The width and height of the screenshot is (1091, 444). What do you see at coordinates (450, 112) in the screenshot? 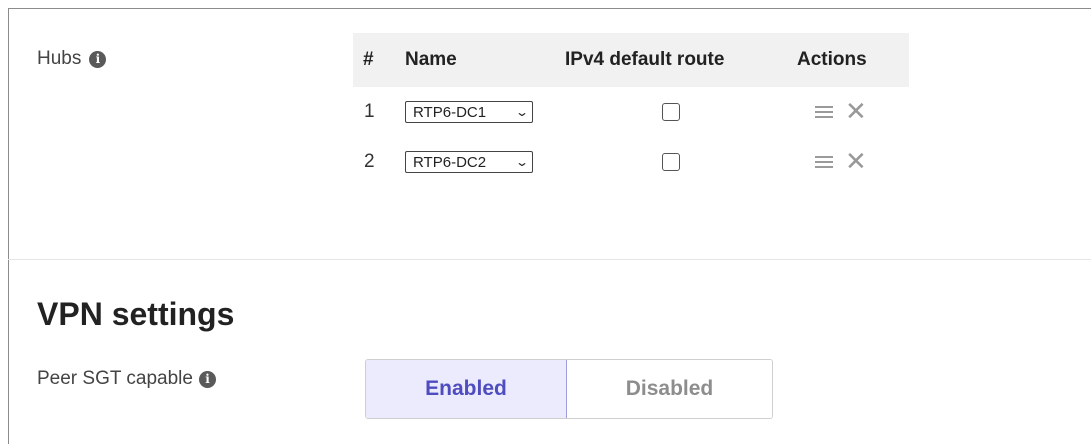
I see `hub-select-value: RTP6-DC1` at bounding box center [450, 112].